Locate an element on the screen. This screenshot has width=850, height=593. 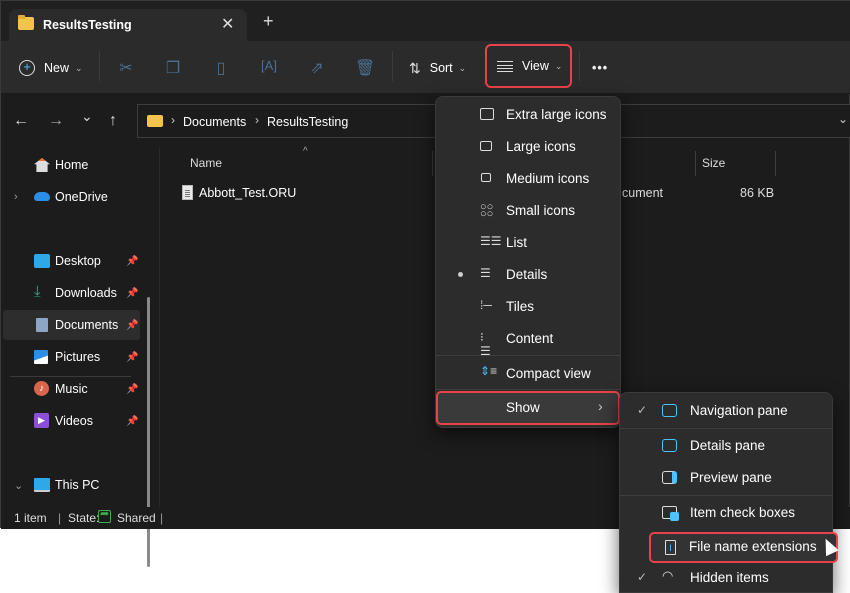
address-dropdown-icon: ⌄ is located at coordinates (843, 119).